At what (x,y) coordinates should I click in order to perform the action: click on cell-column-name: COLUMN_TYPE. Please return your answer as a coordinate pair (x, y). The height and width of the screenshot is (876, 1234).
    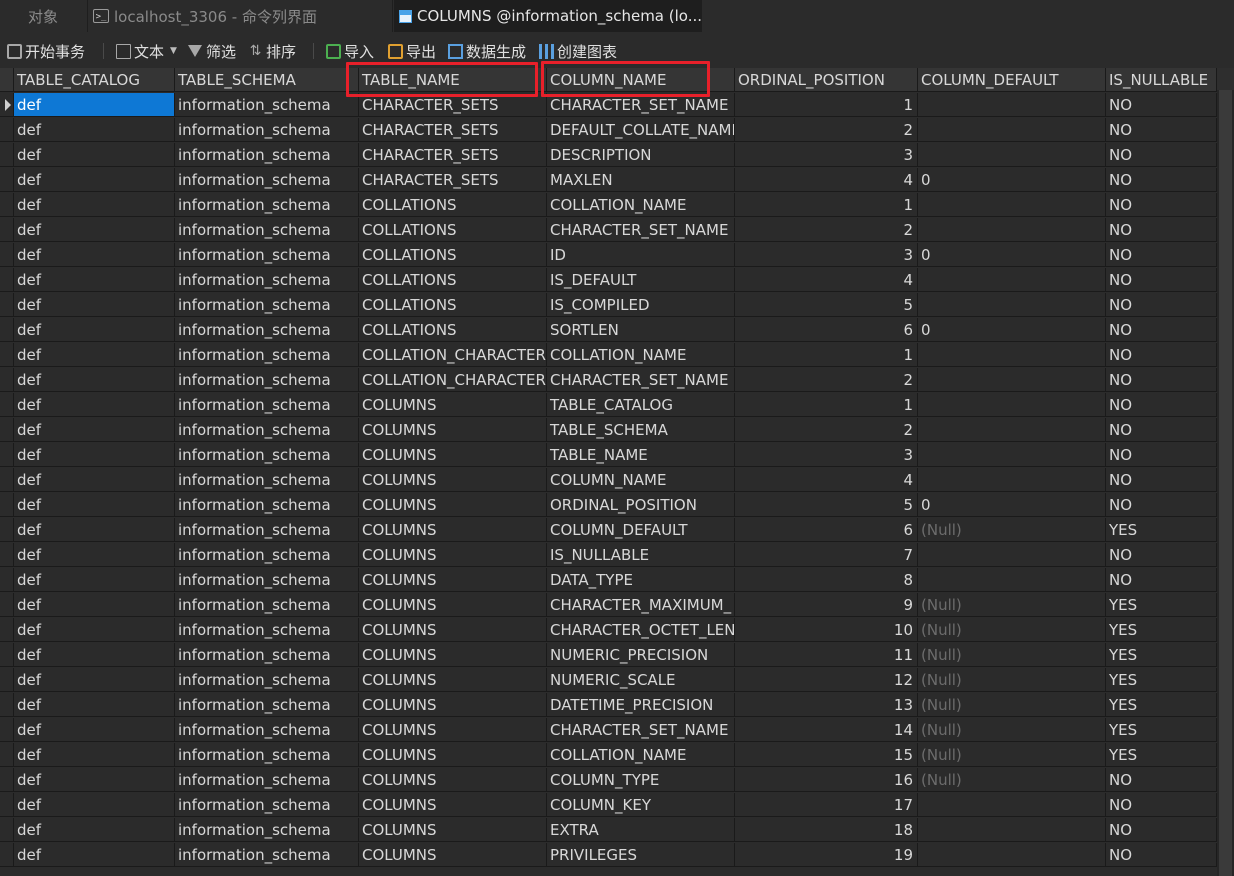
    Looking at the image, I should click on (641, 780).